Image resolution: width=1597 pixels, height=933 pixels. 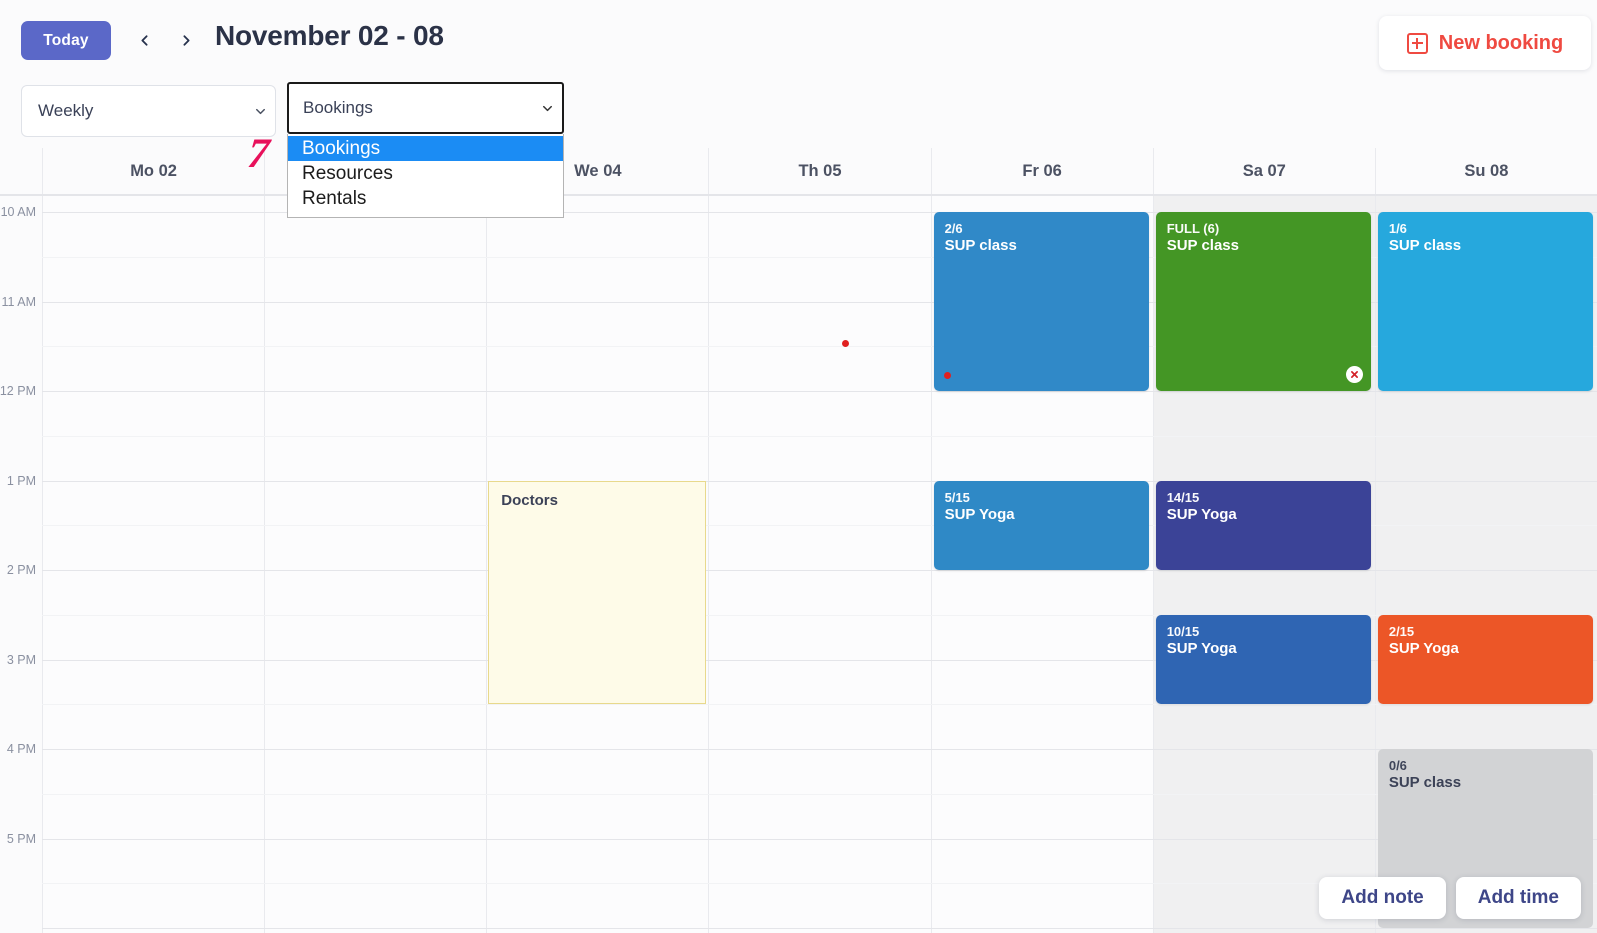 What do you see at coordinates (1450, 898) in the screenshot?
I see `bottom-action-buttons: Add note Add time` at bounding box center [1450, 898].